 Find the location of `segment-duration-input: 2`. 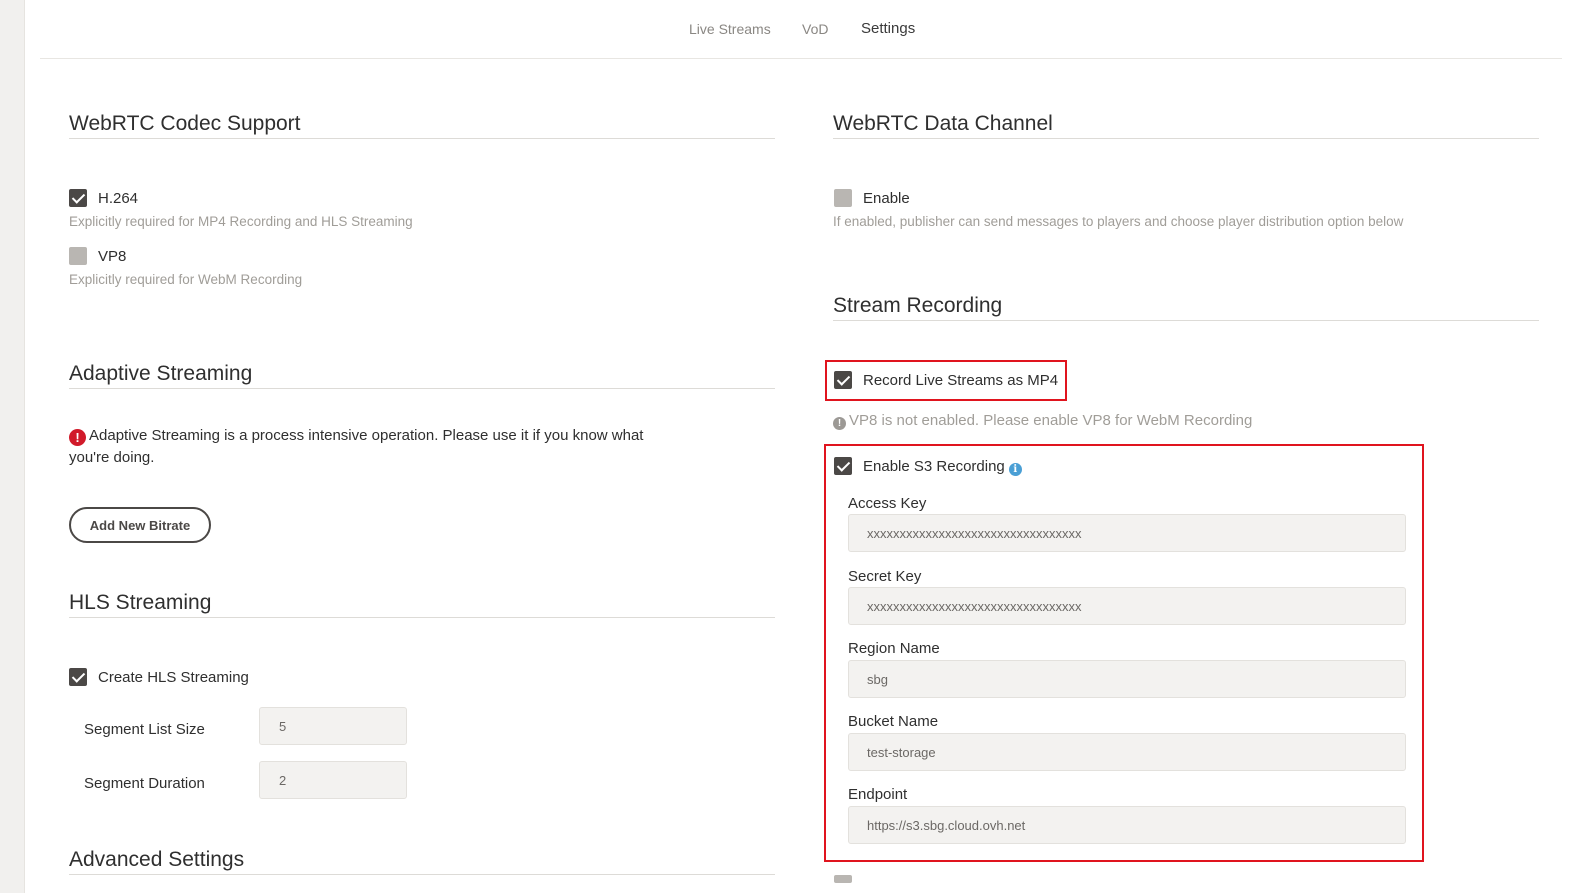

segment-duration-input: 2 is located at coordinates (333, 780).